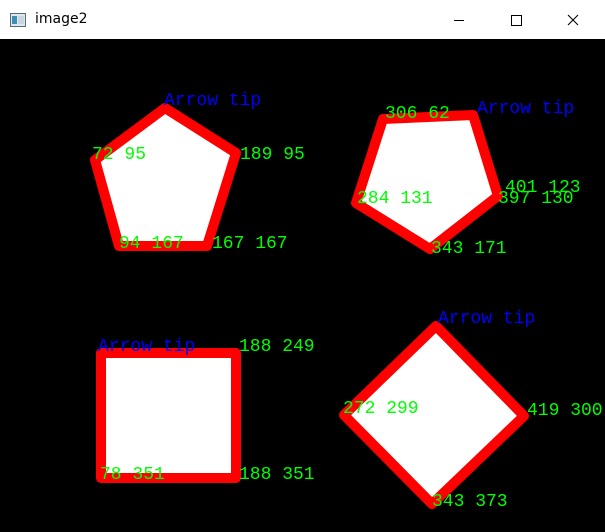  Describe the element at coordinates (417, 114) in the screenshot. I see `pentagon-right-coord-label: 306 62` at that location.